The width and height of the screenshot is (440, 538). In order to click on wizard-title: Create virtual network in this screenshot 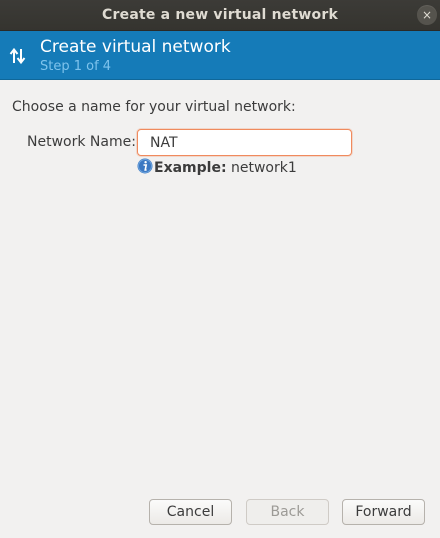, I will do `click(135, 47)`.